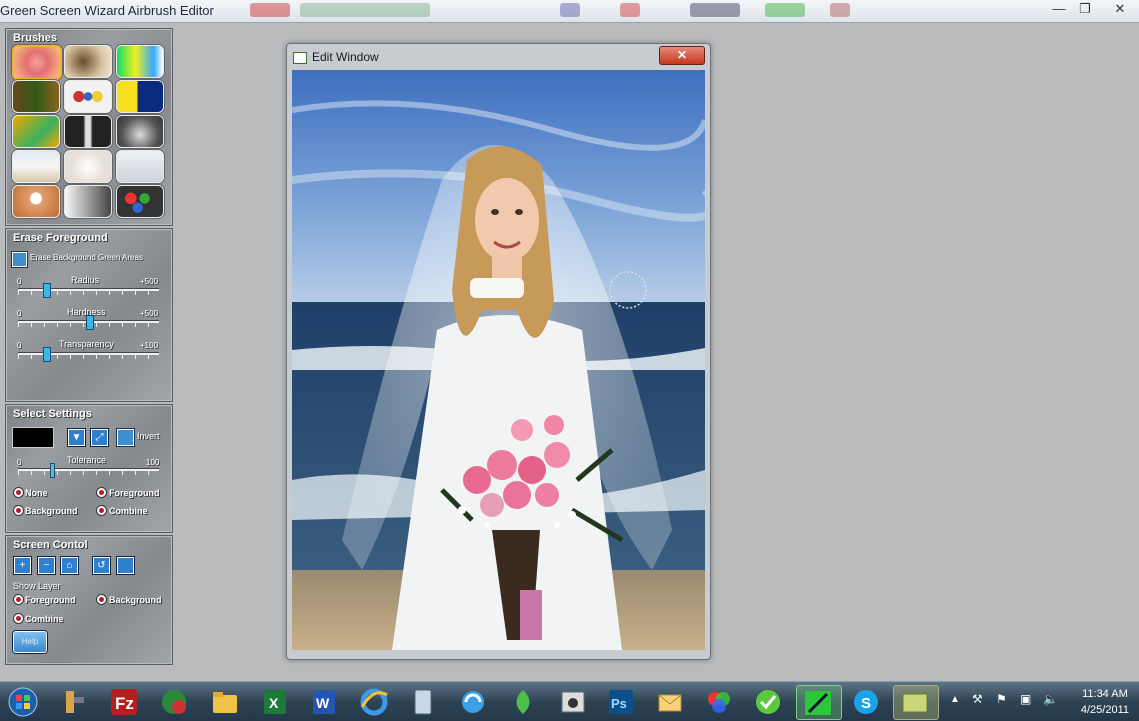  I want to click on layer-radio-foreground, so click(18, 599).